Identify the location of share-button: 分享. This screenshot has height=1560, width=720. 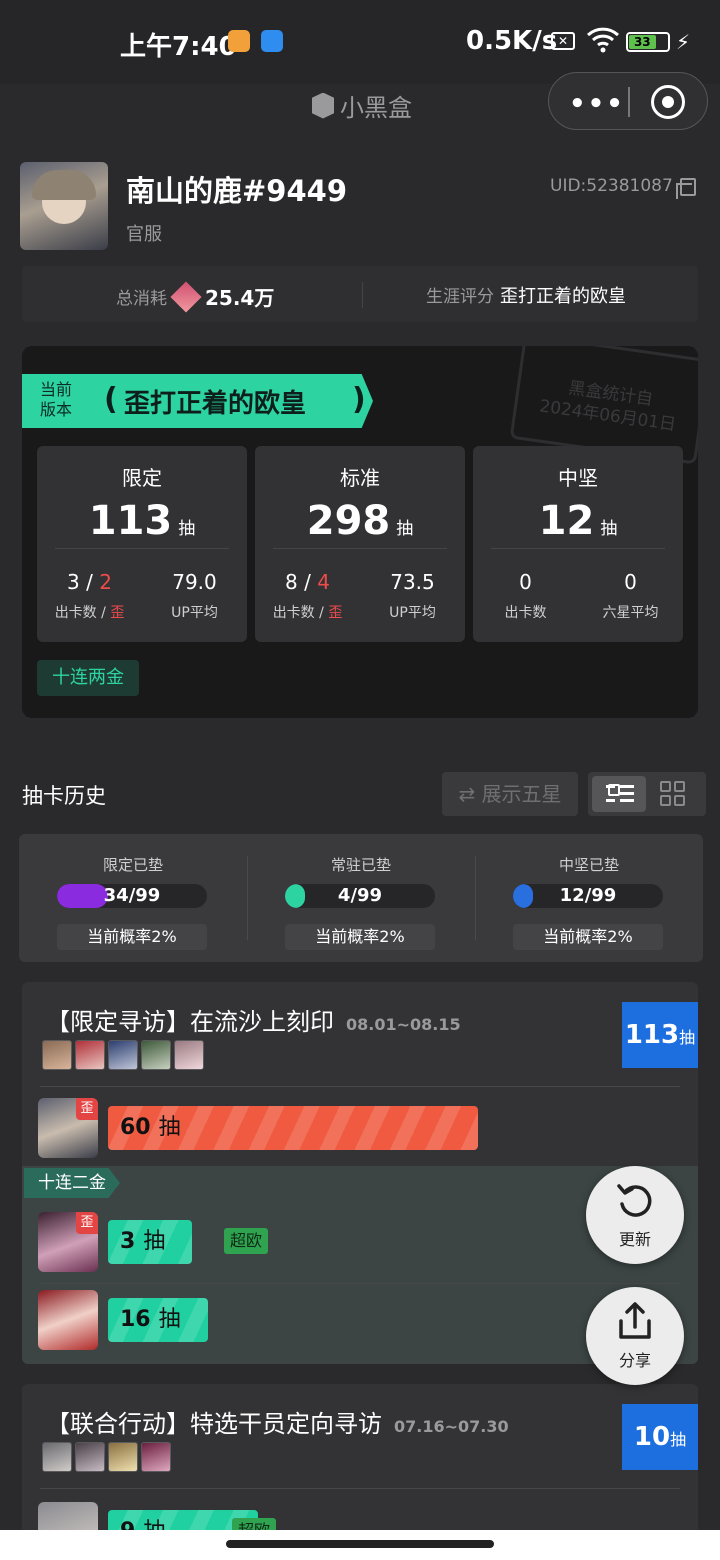
(635, 1336).